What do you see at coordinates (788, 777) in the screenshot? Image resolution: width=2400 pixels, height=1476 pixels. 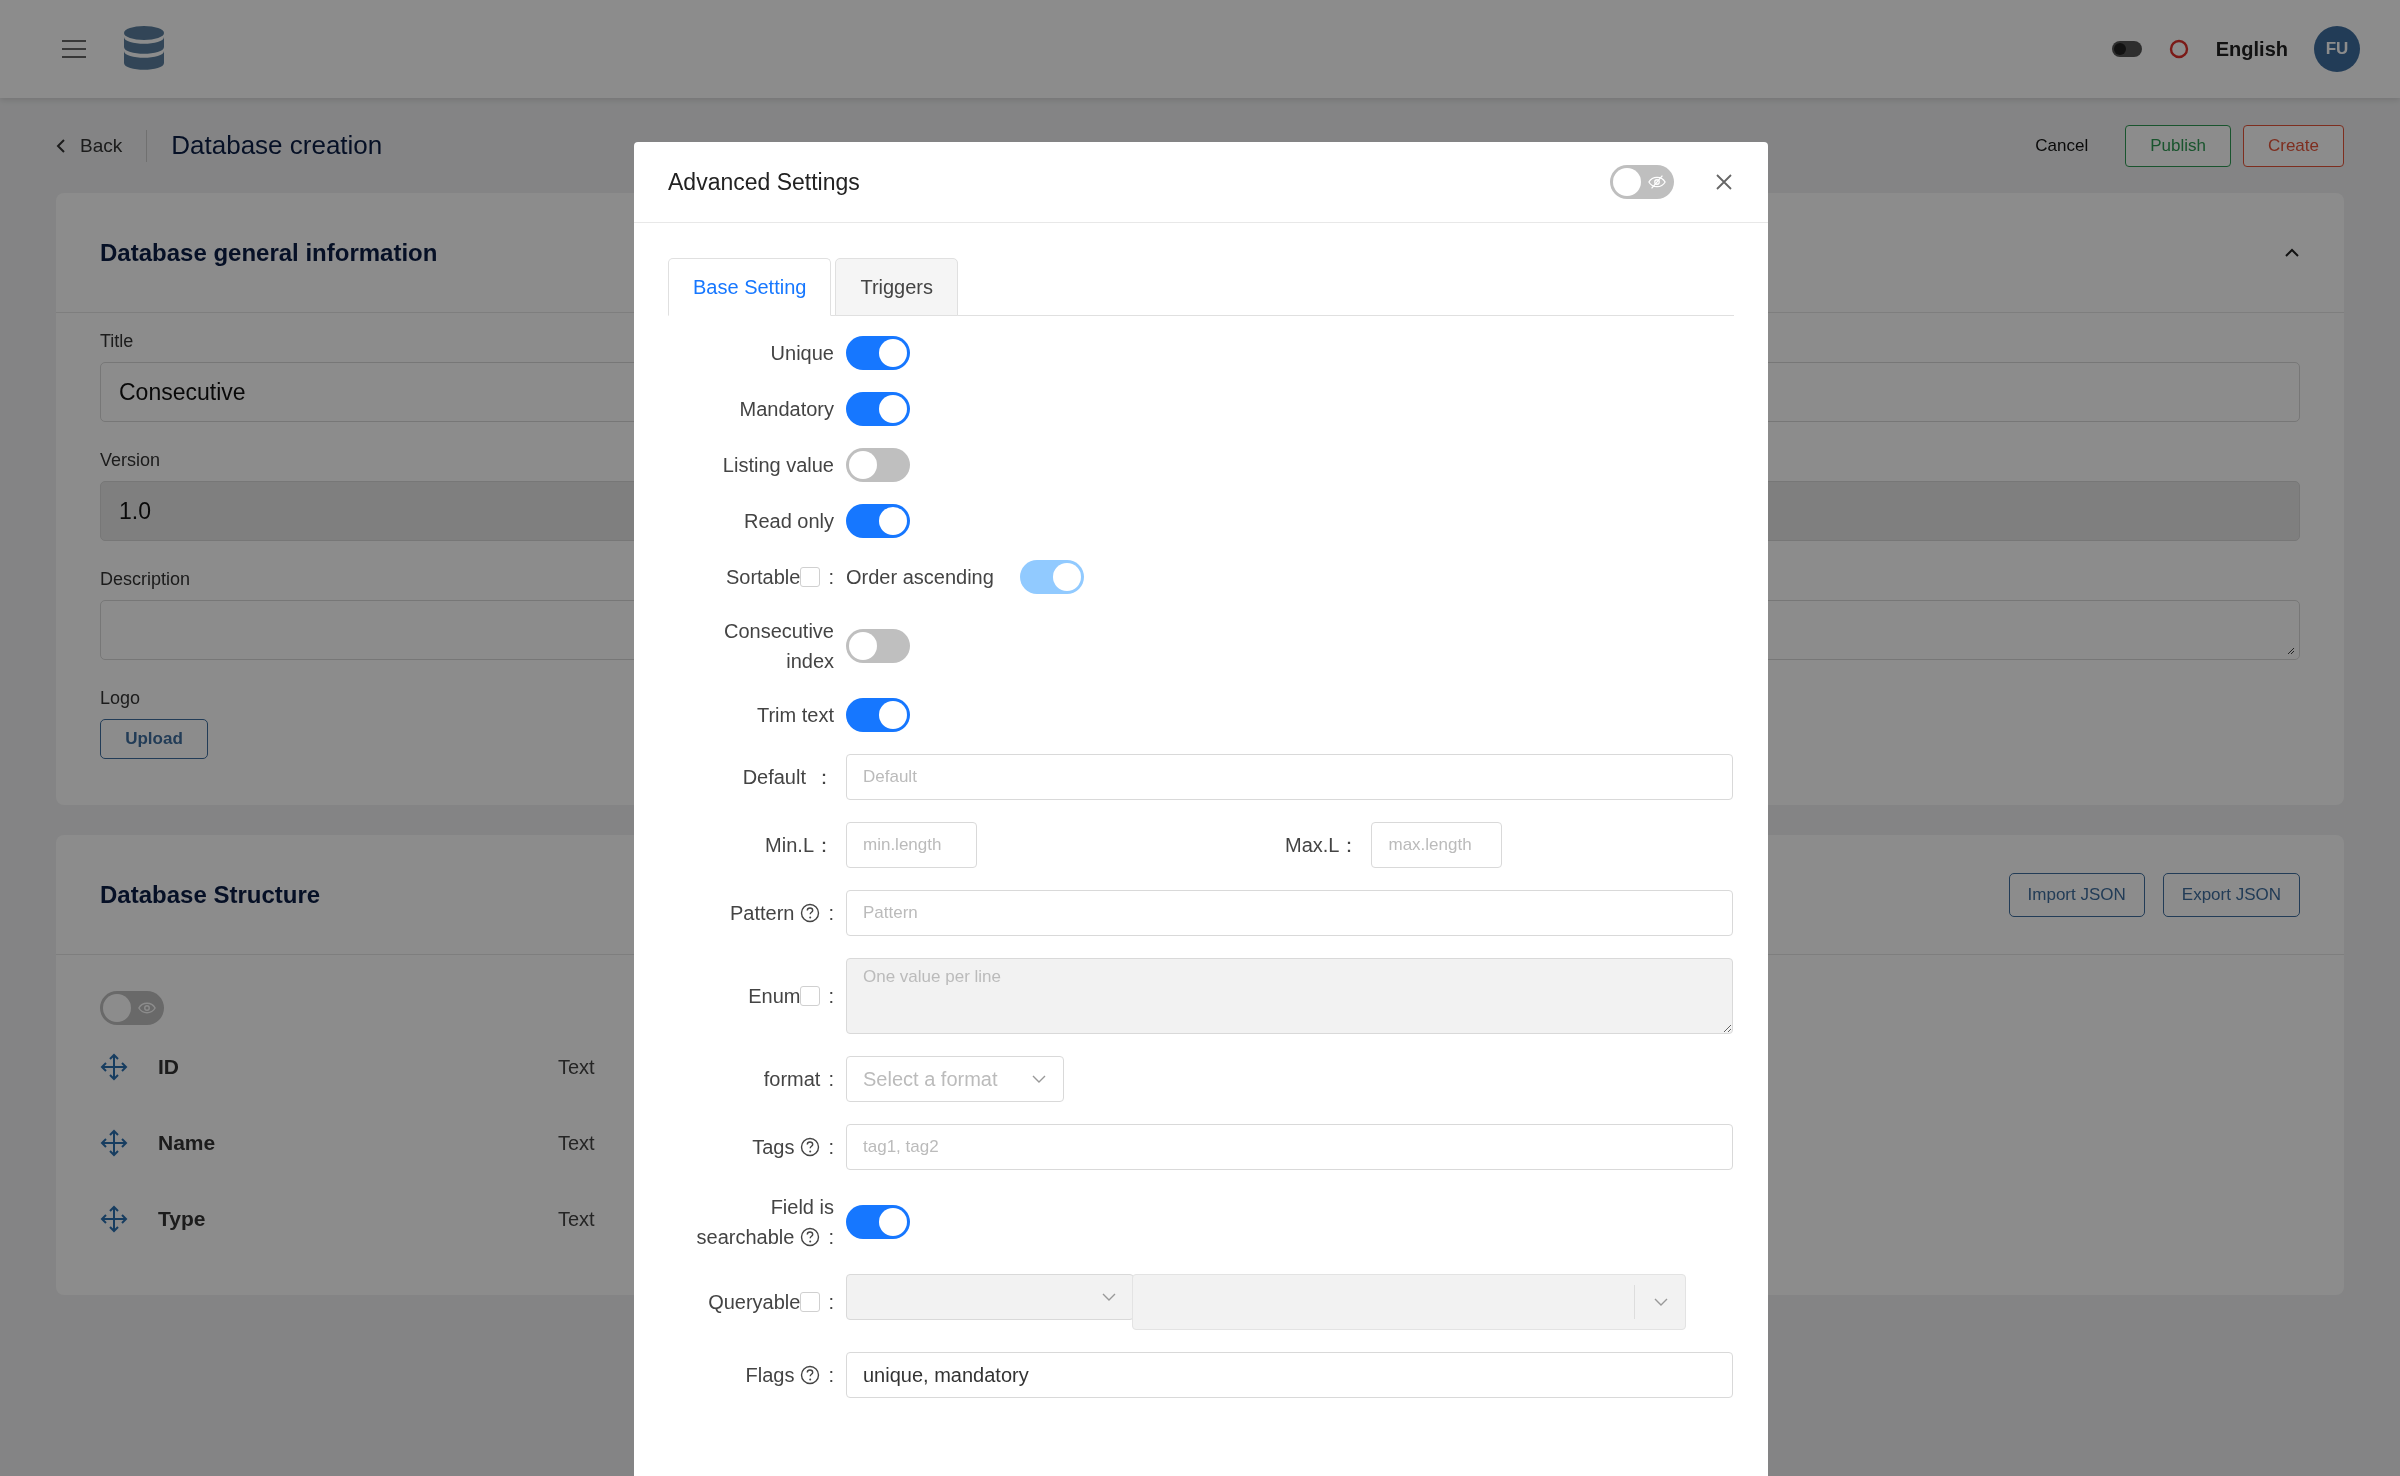 I see `field-label: Default ：` at bounding box center [788, 777].